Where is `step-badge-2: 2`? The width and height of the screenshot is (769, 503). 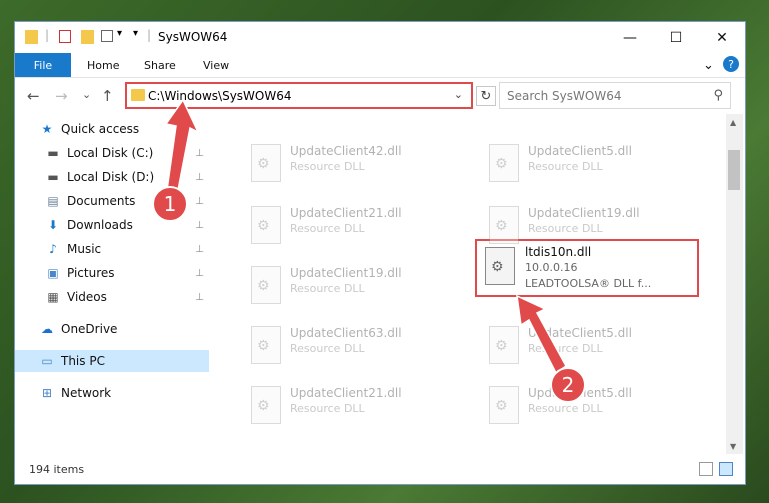
step-badge-2: 2 is located at coordinates (568, 385).